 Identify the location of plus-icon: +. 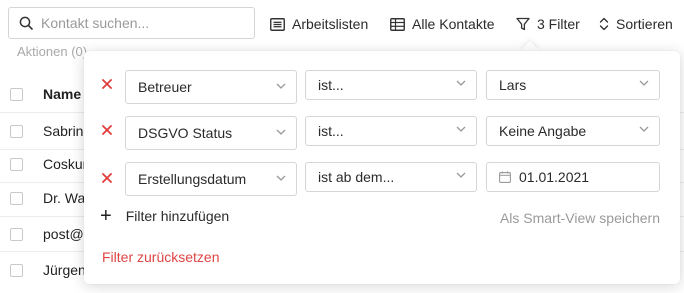
(106, 216).